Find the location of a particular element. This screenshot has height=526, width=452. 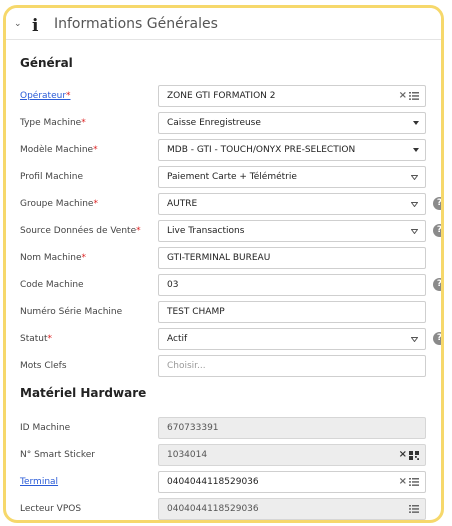

statut-value: Actif is located at coordinates (177, 339).